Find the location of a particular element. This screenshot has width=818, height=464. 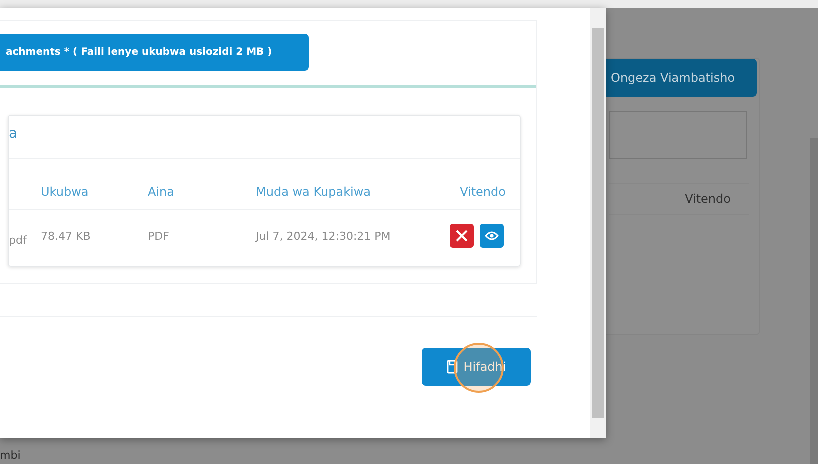

upload-attachments-button: achments * ( Faili lenye ukubwa usiozidi 2 MB ) is located at coordinates (154, 52).